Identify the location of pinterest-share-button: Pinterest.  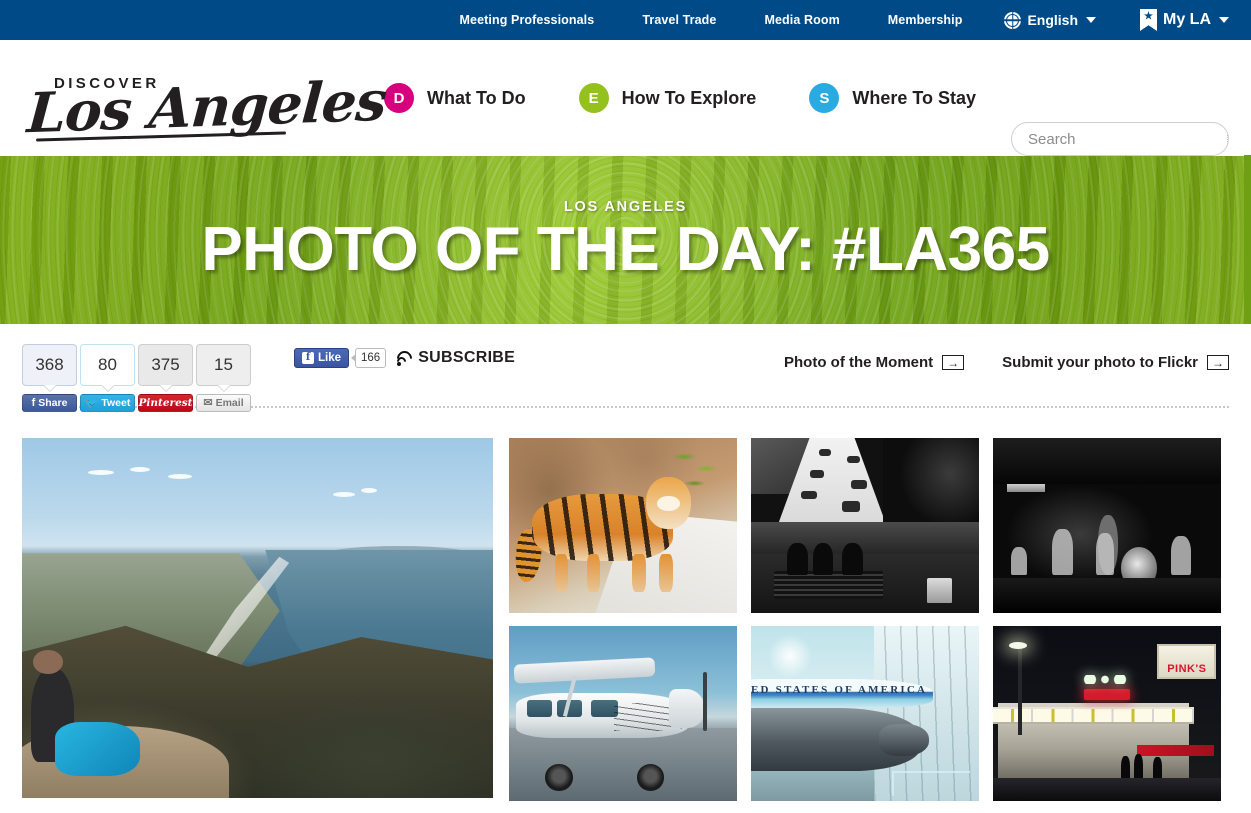
(165, 403).